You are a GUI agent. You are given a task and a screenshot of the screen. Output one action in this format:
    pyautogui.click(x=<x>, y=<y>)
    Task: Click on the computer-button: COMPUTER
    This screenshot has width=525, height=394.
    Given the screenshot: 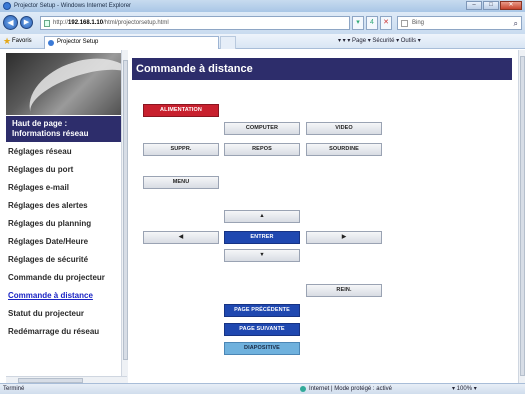 What is the action you would take?
    pyautogui.click(x=262, y=128)
    